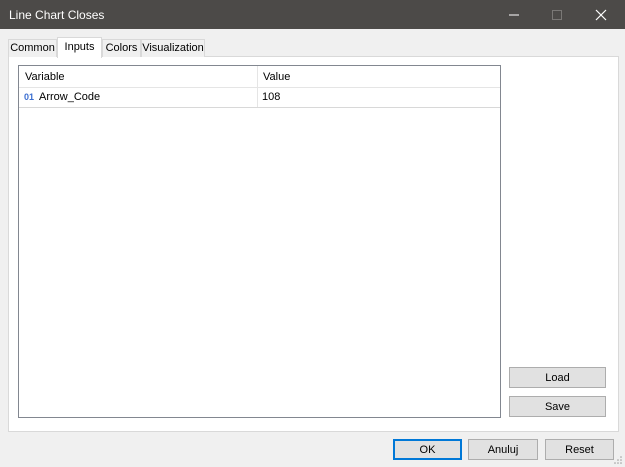 The width and height of the screenshot is (625, 467). I want to click on column-header-variable: Variable, so click(138, 76).